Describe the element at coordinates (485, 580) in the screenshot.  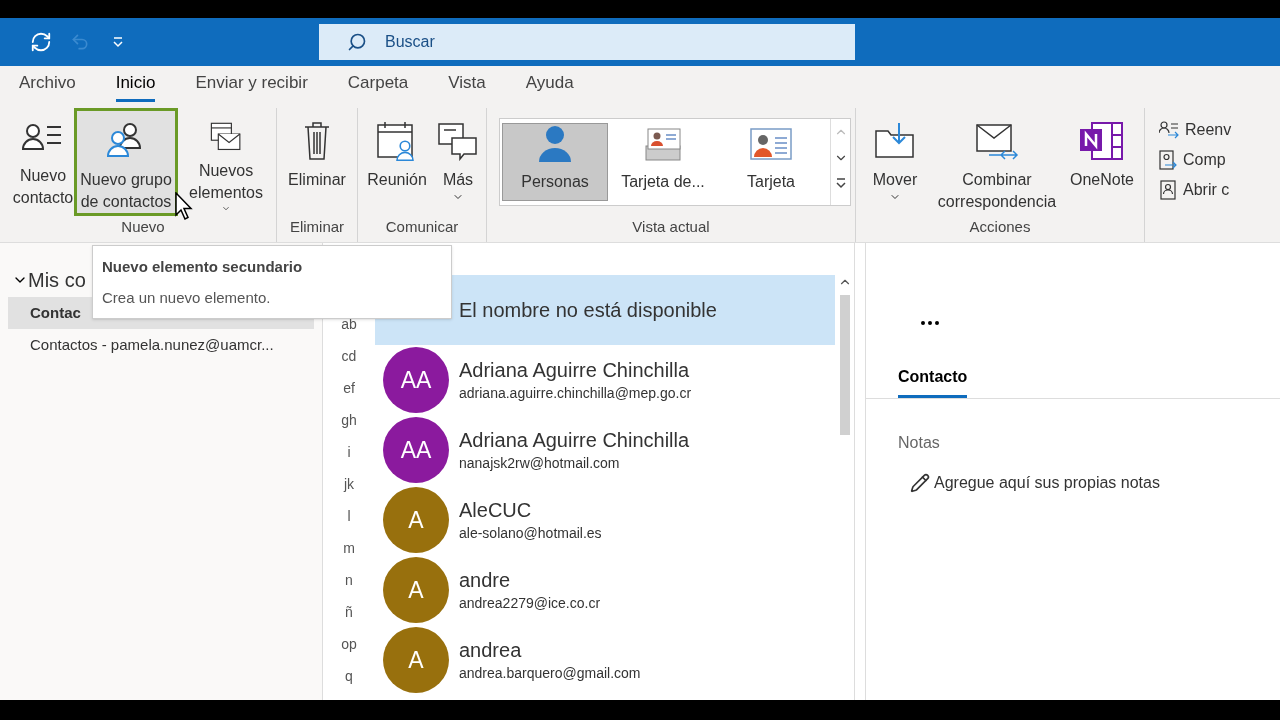
I see `contact-name: andre` at that location.